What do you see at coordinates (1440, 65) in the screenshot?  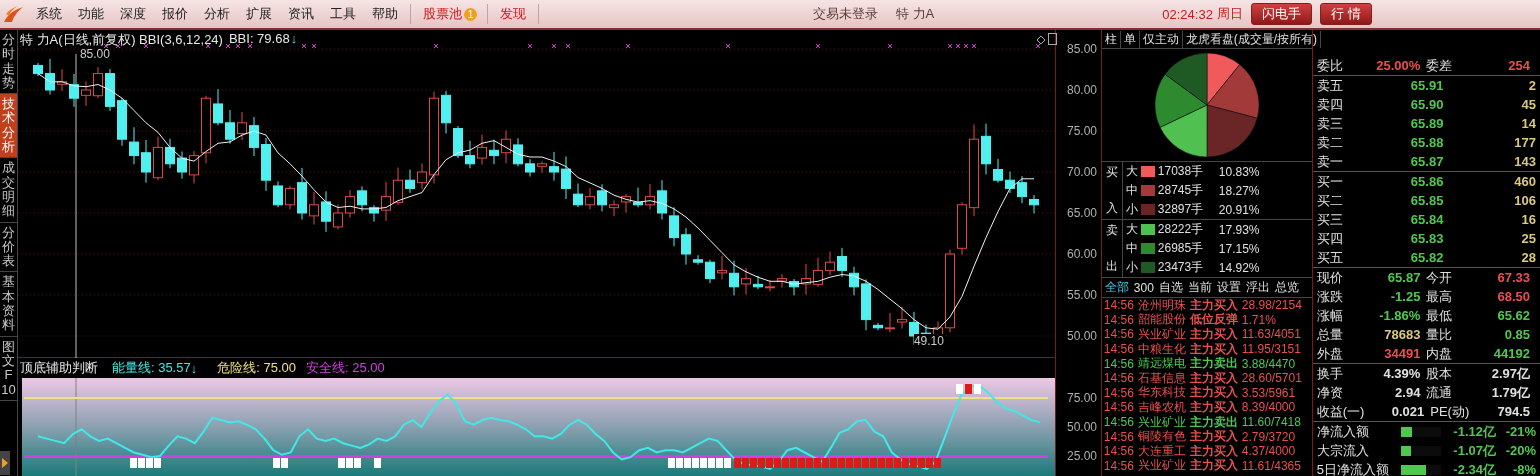 I see `field-label: 委差` at bounding box center [1440, 65].